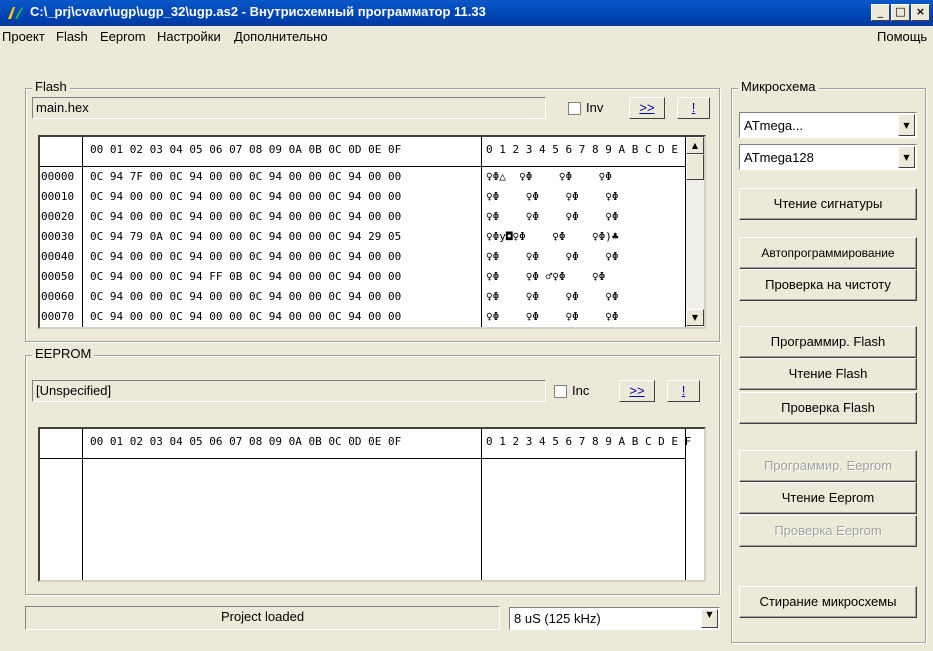 This screenshot has width=933, height=651. Describe the element at coordinates (72, 36) in the screenshot. I see `menu-flash: Flash` at that location.